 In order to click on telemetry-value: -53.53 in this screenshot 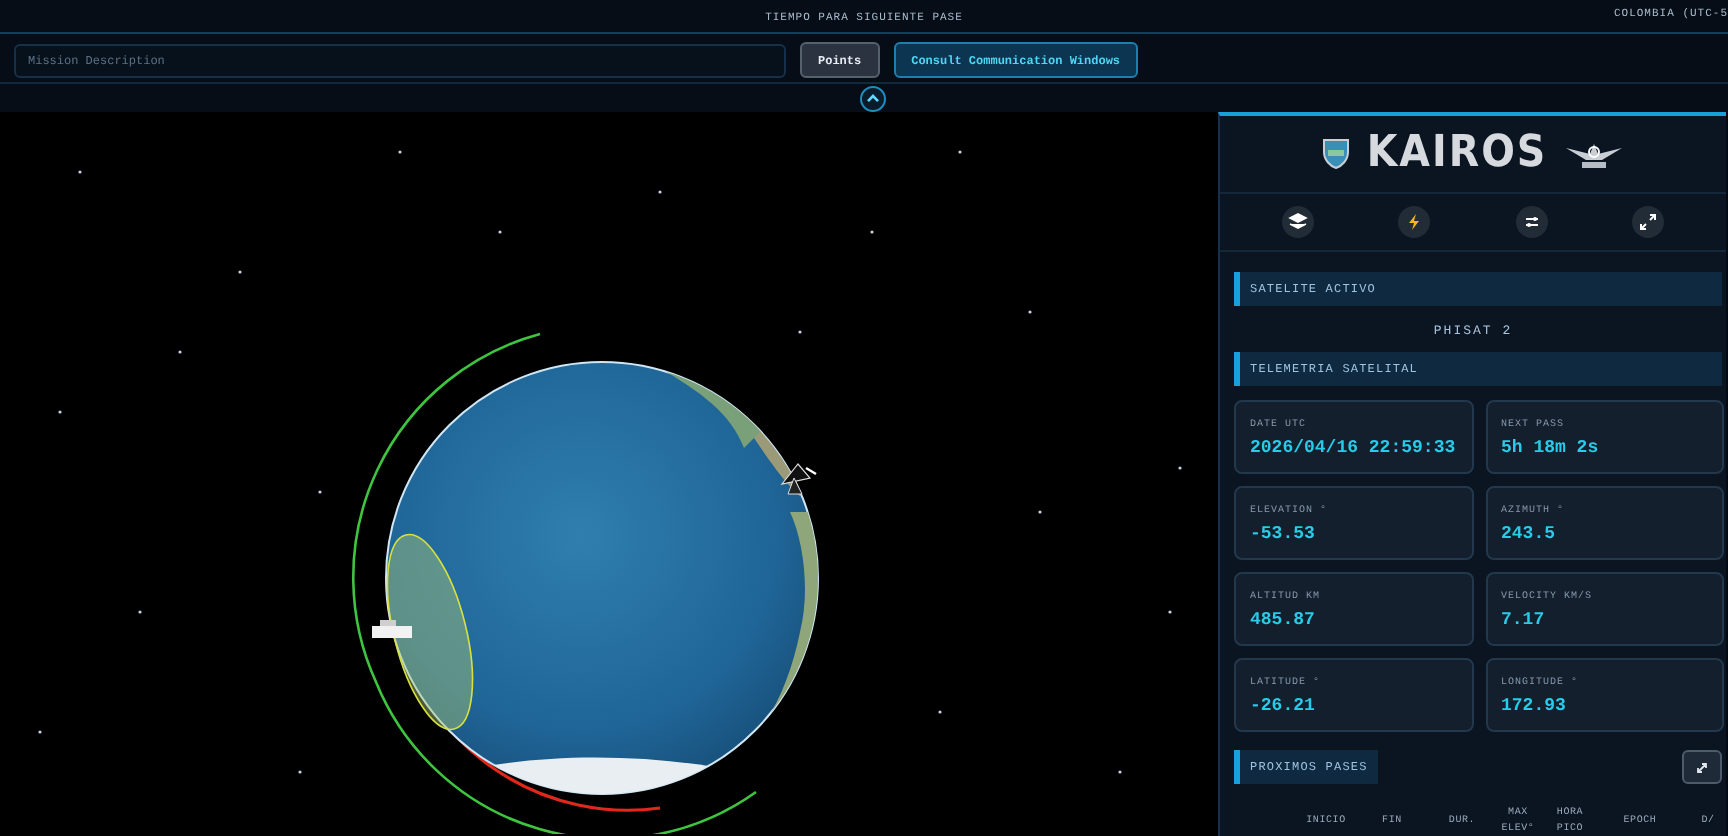, I will do `click(1283, 534)`.